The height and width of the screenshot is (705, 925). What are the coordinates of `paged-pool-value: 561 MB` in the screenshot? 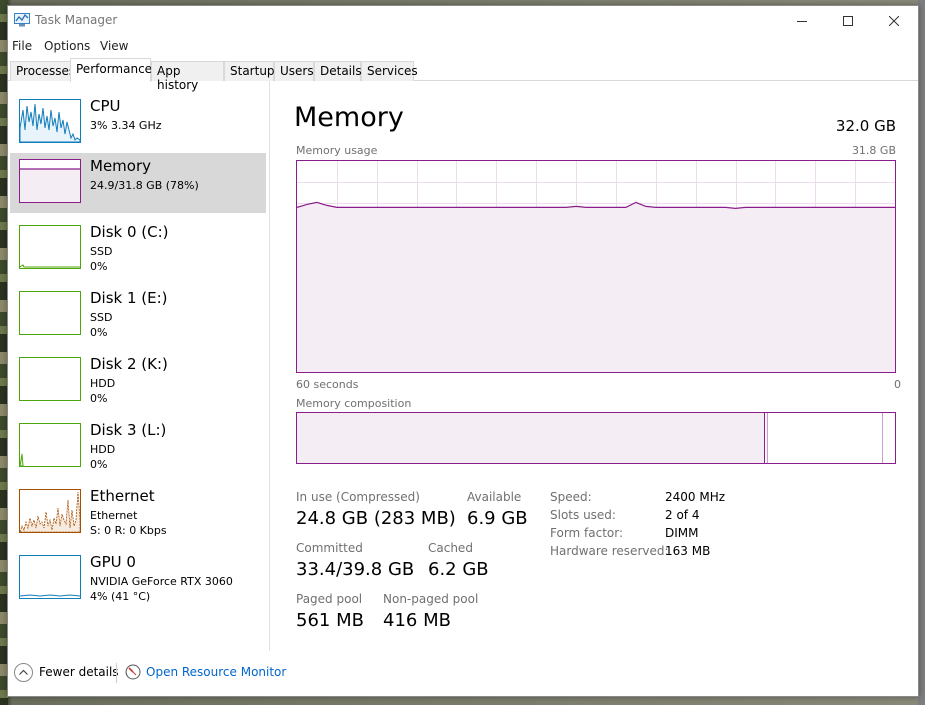 It's located at (330, 620).